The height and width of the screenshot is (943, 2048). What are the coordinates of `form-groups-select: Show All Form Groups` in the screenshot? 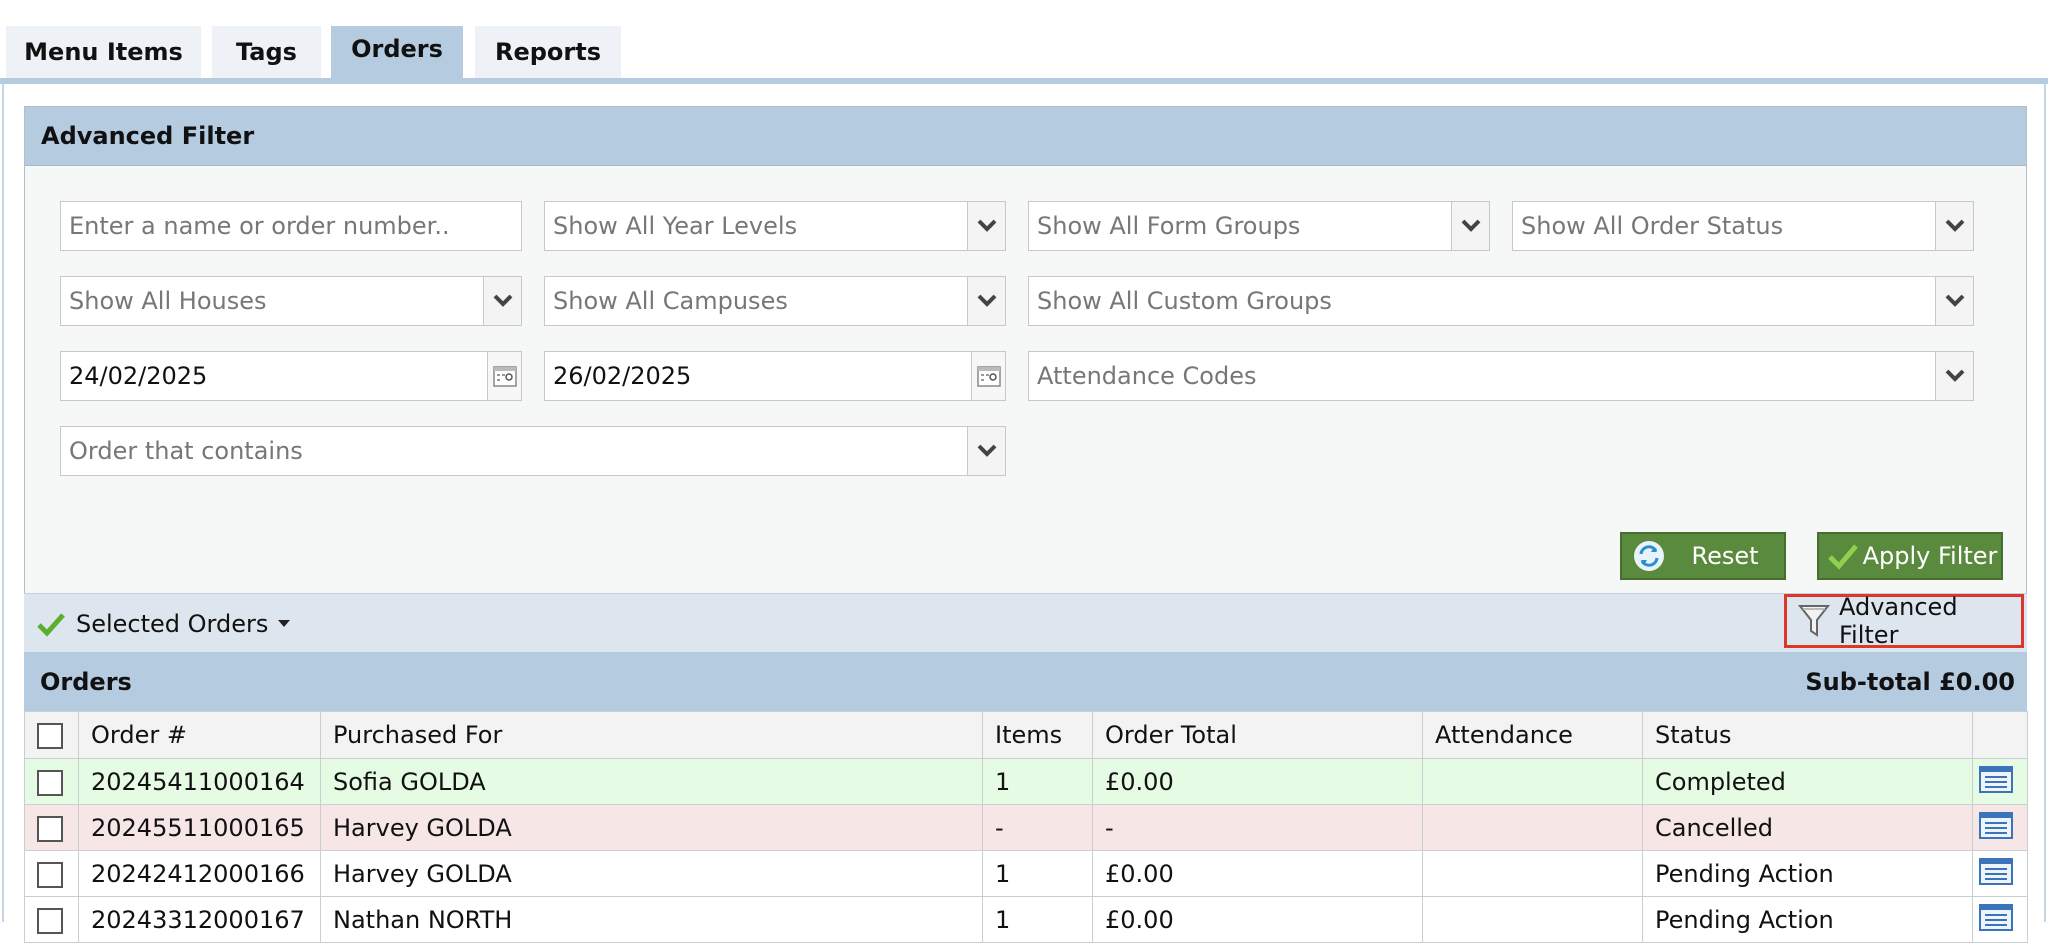 It's located at (1259, 226).